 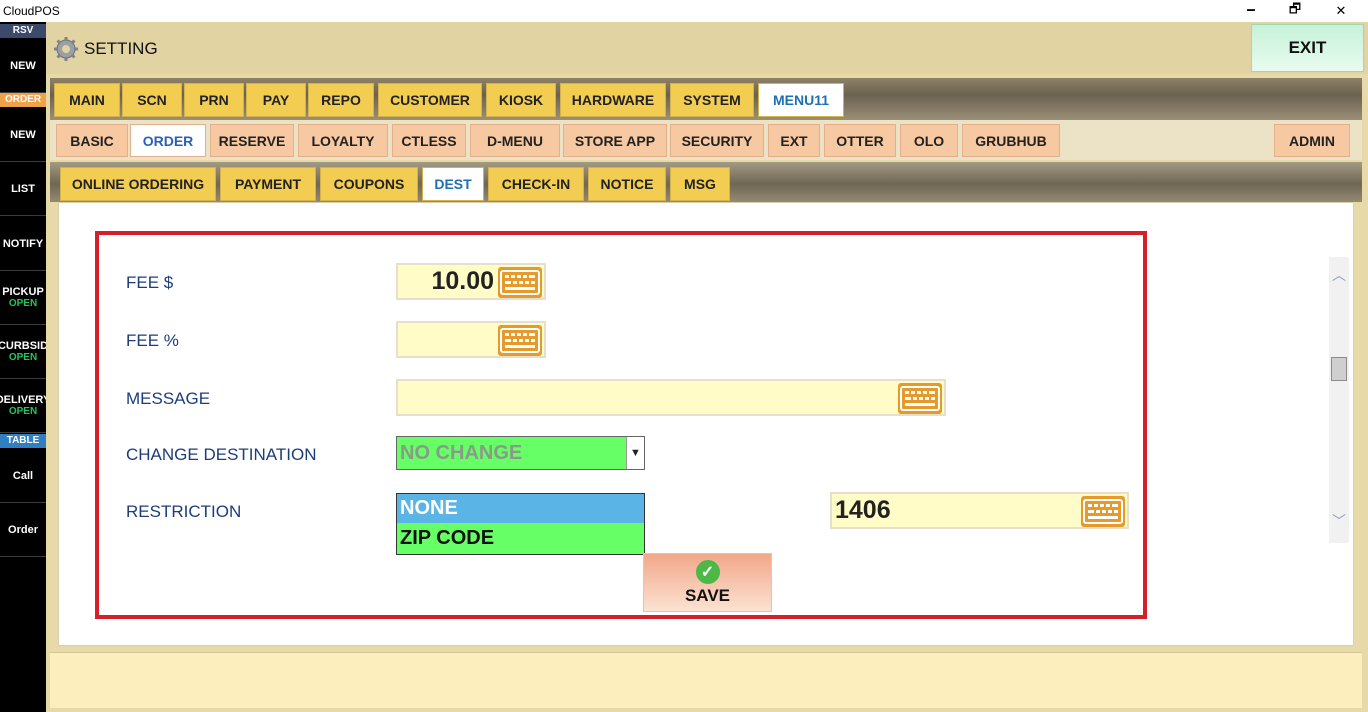 I want to click on exit-button: EXIT, so click(x=1307, y=48).